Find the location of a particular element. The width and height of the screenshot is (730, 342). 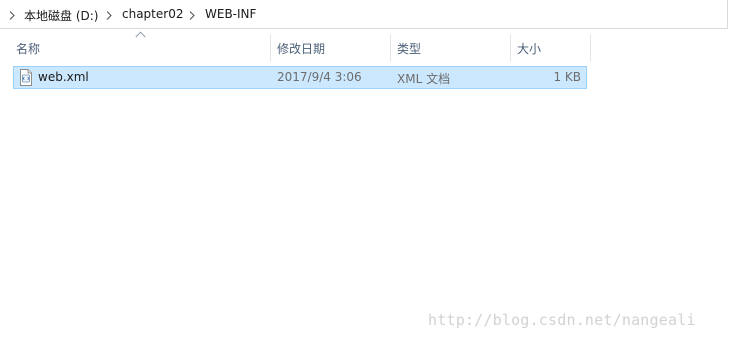

column-header-label: 修改日期 is located at coordinates (301, 49).